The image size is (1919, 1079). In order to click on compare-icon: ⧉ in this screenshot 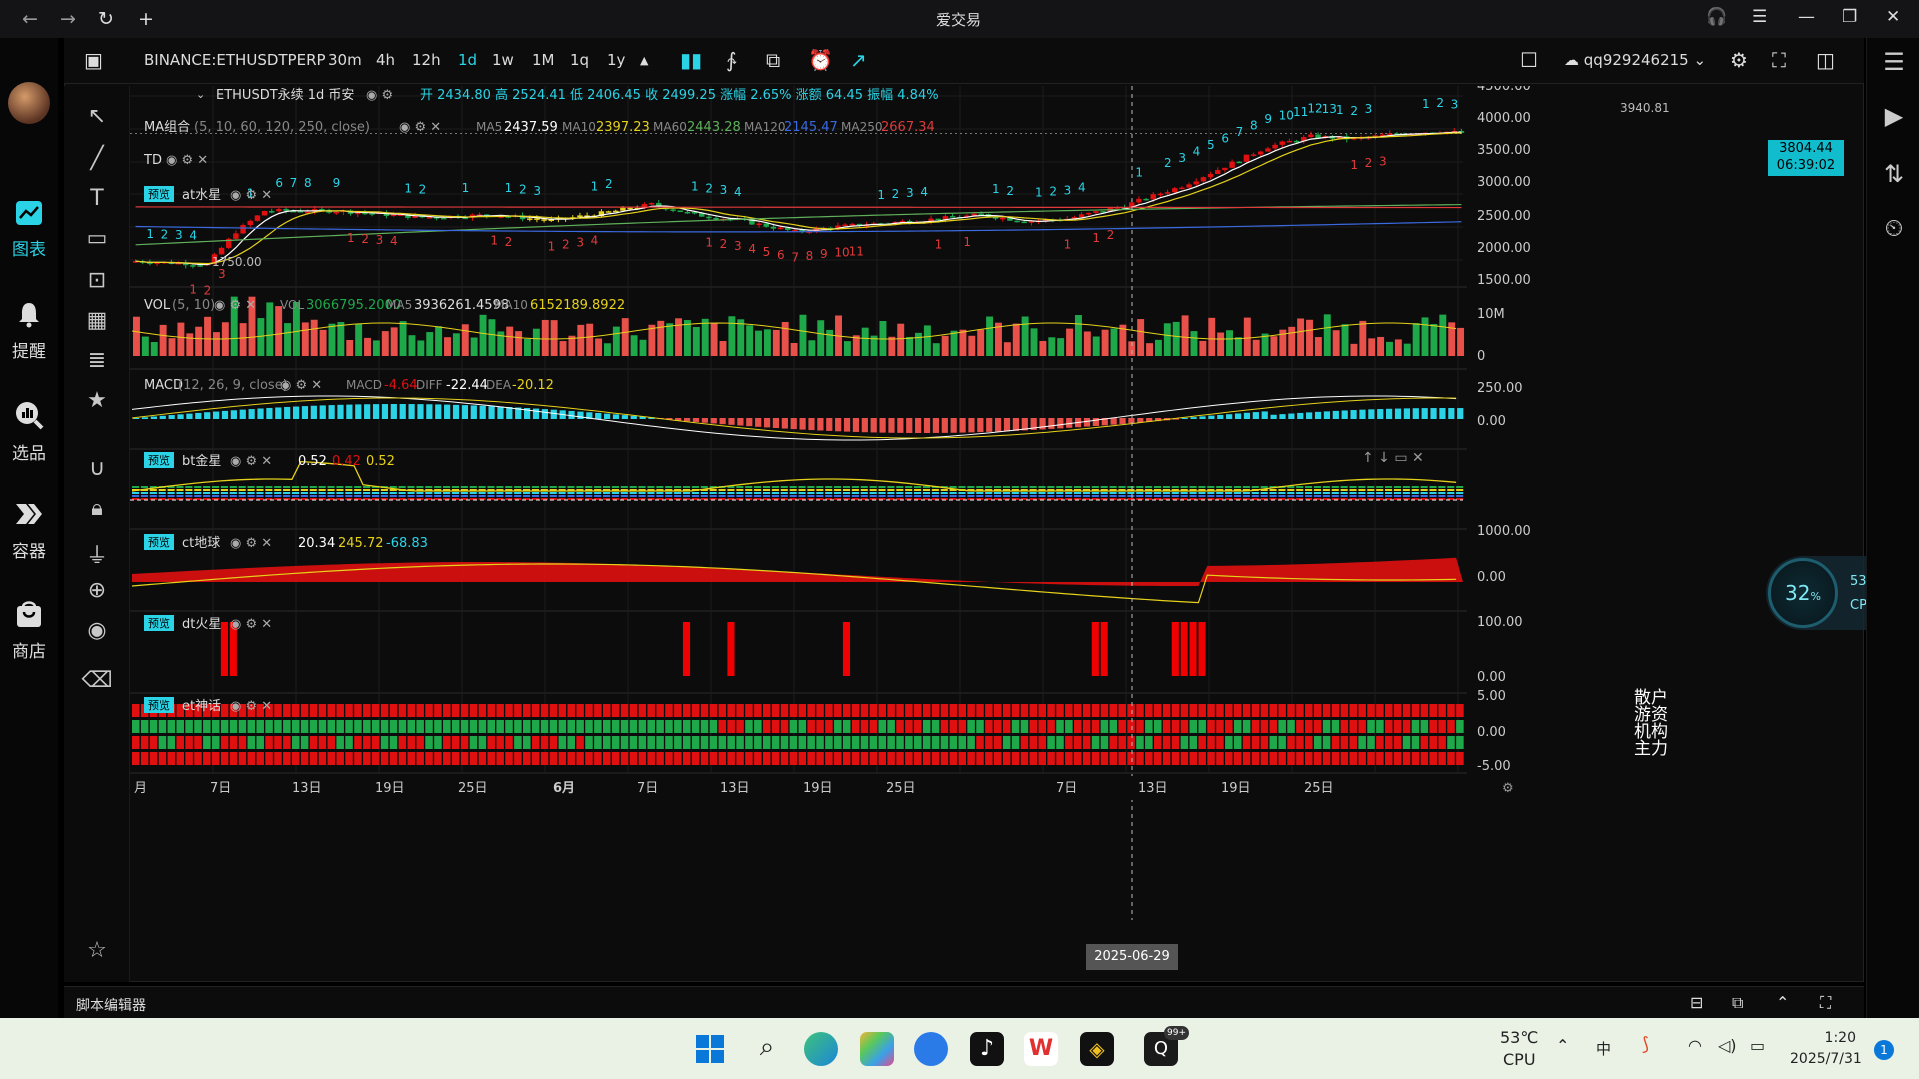, I will do `click(773, 60)`.